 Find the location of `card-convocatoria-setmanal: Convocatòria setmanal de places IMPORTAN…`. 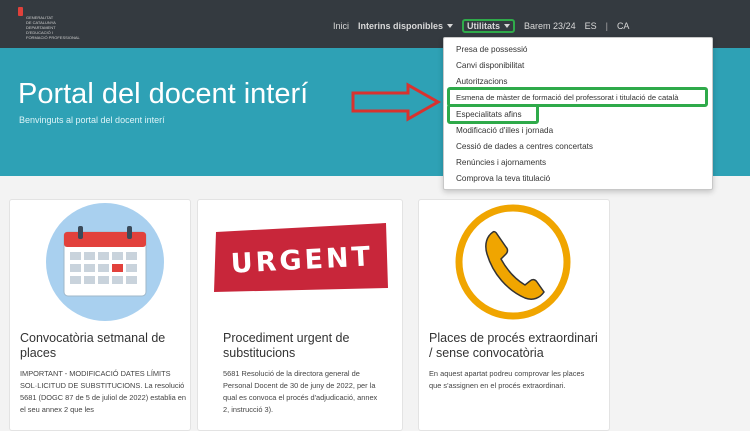

card-convocatoria-setmanal: Convocatòria setmanal de places IMPORTAN… is located at coordinates (100, 315).